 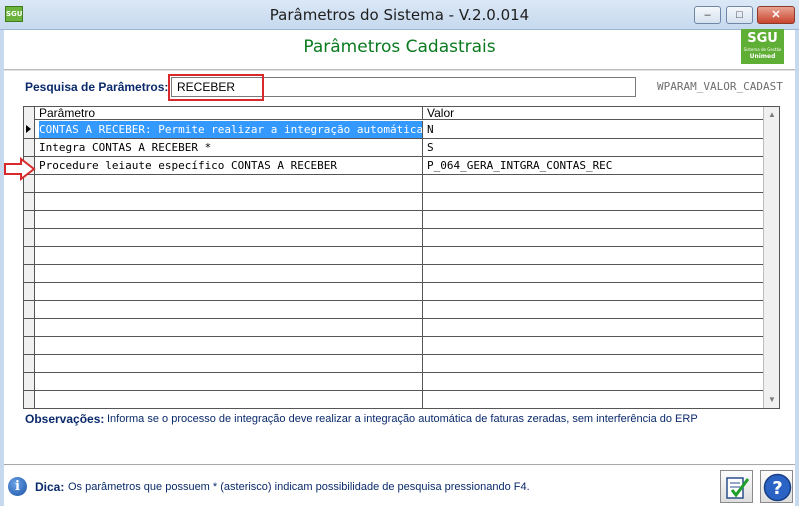 I want to click on brand-main-text: SGU, so click(x=762, y=38).